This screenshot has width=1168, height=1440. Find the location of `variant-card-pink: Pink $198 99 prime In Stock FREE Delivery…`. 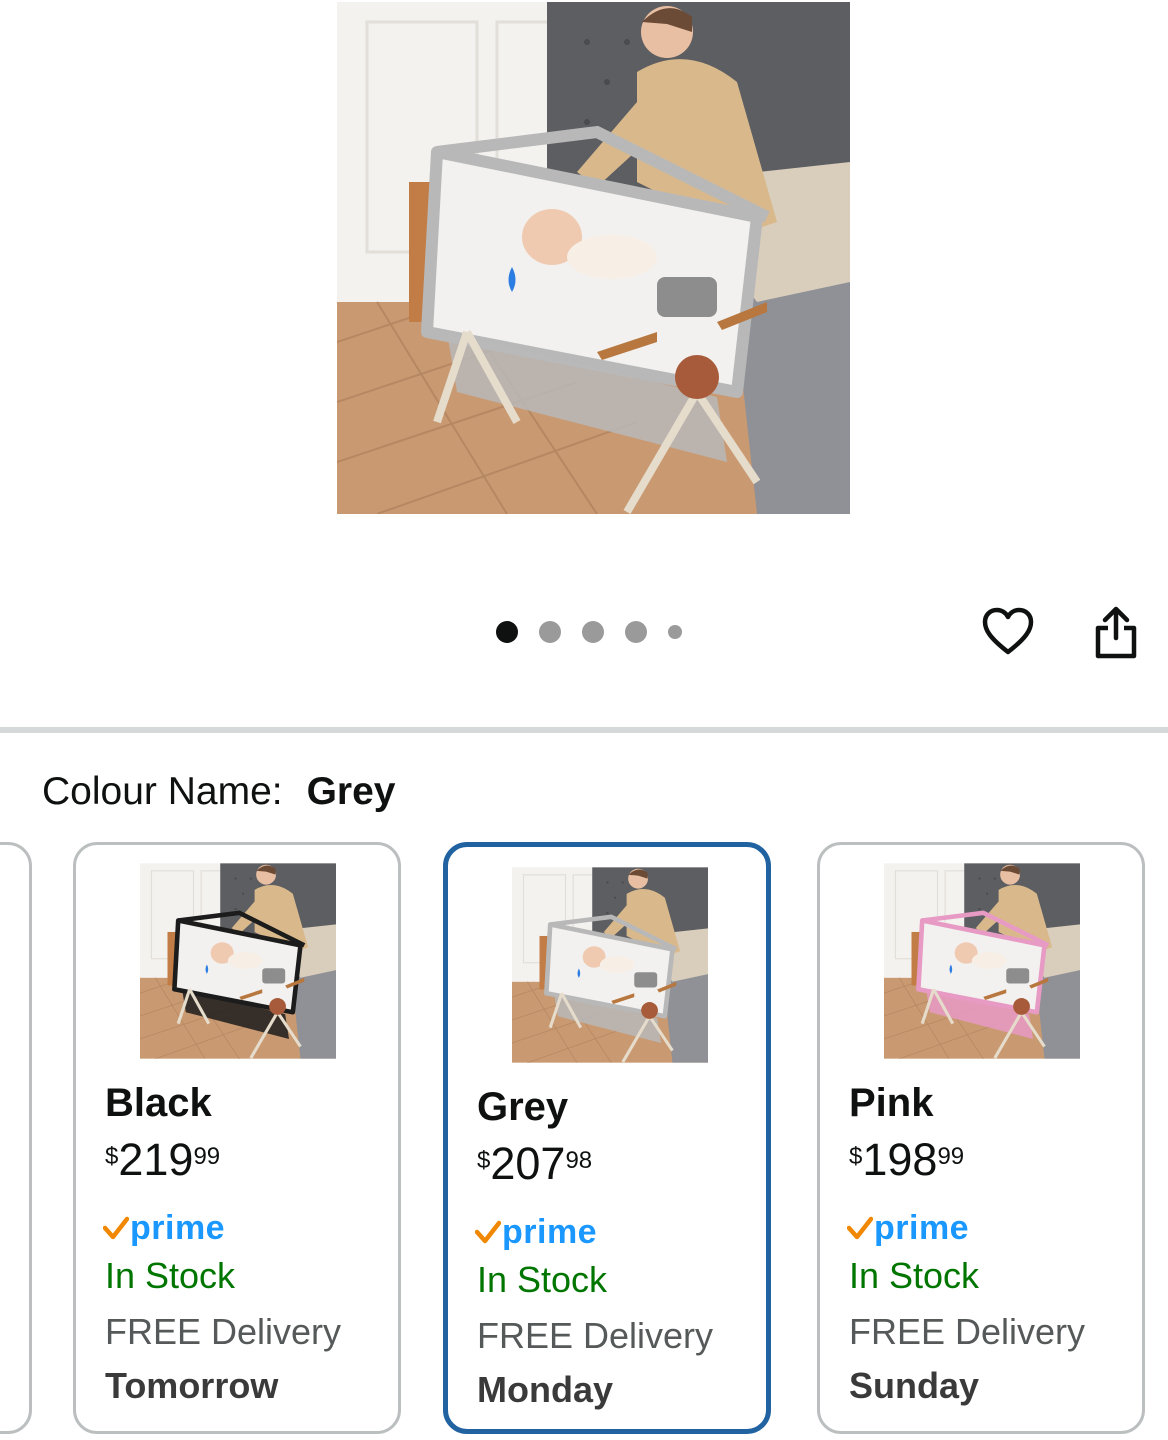

variant-card-pink: Pink $198 99 prime In Stock FREE Delivery… is located at coordinates (981, 1138).